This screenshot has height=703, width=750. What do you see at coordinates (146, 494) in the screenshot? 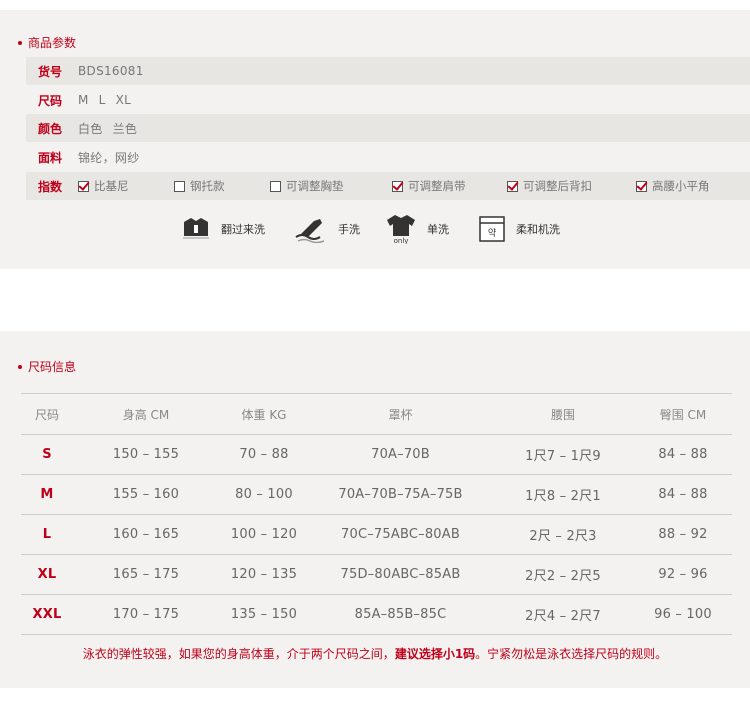
I see `height-cell: 155 – 160` at bounding box center [146, 494].